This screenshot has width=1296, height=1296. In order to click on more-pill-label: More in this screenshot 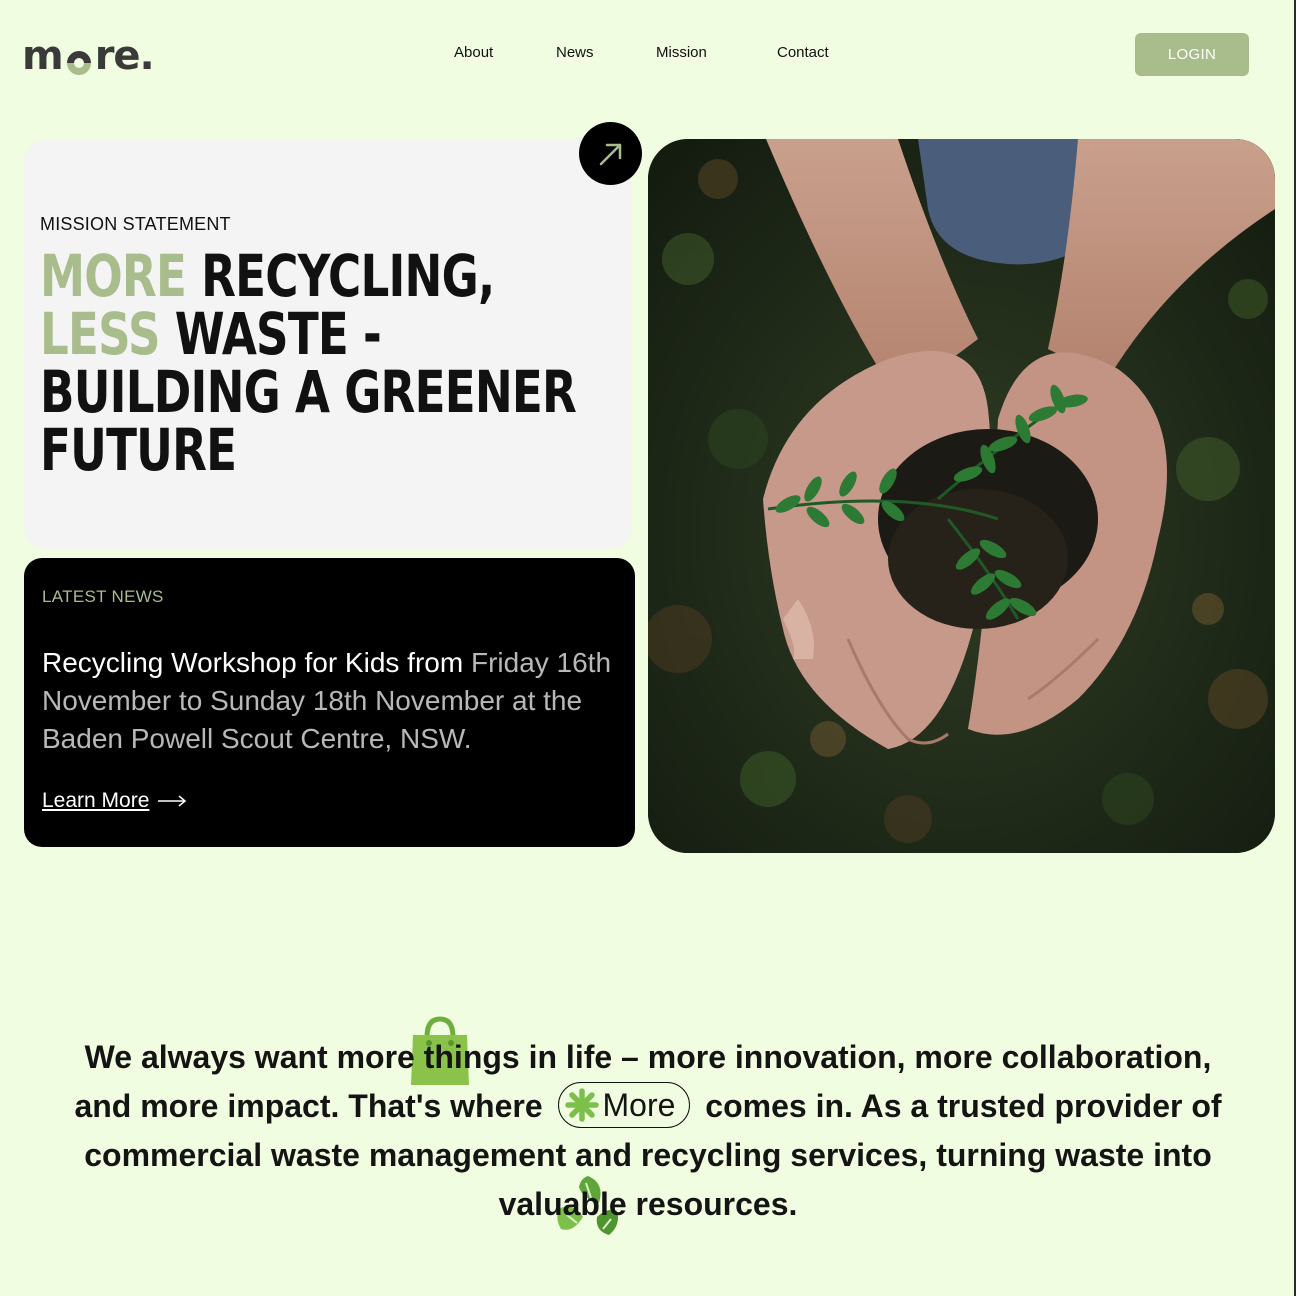, I will do `click(639, 1104)`.